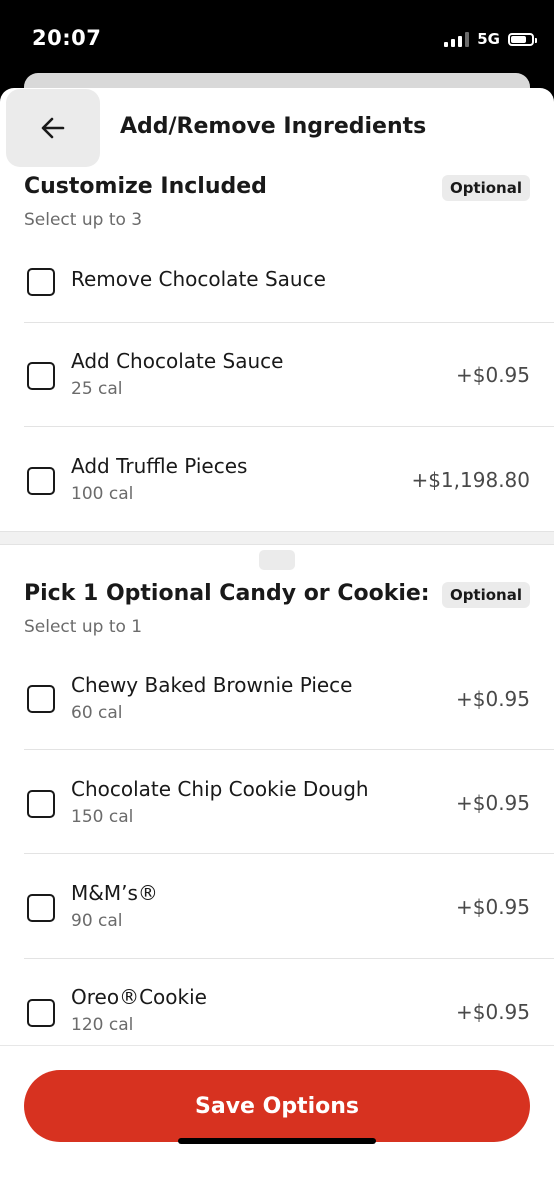 The width and height of the screenshot is (554, 1200). I want to click on status-indicators: 5G, so click(490, 39).